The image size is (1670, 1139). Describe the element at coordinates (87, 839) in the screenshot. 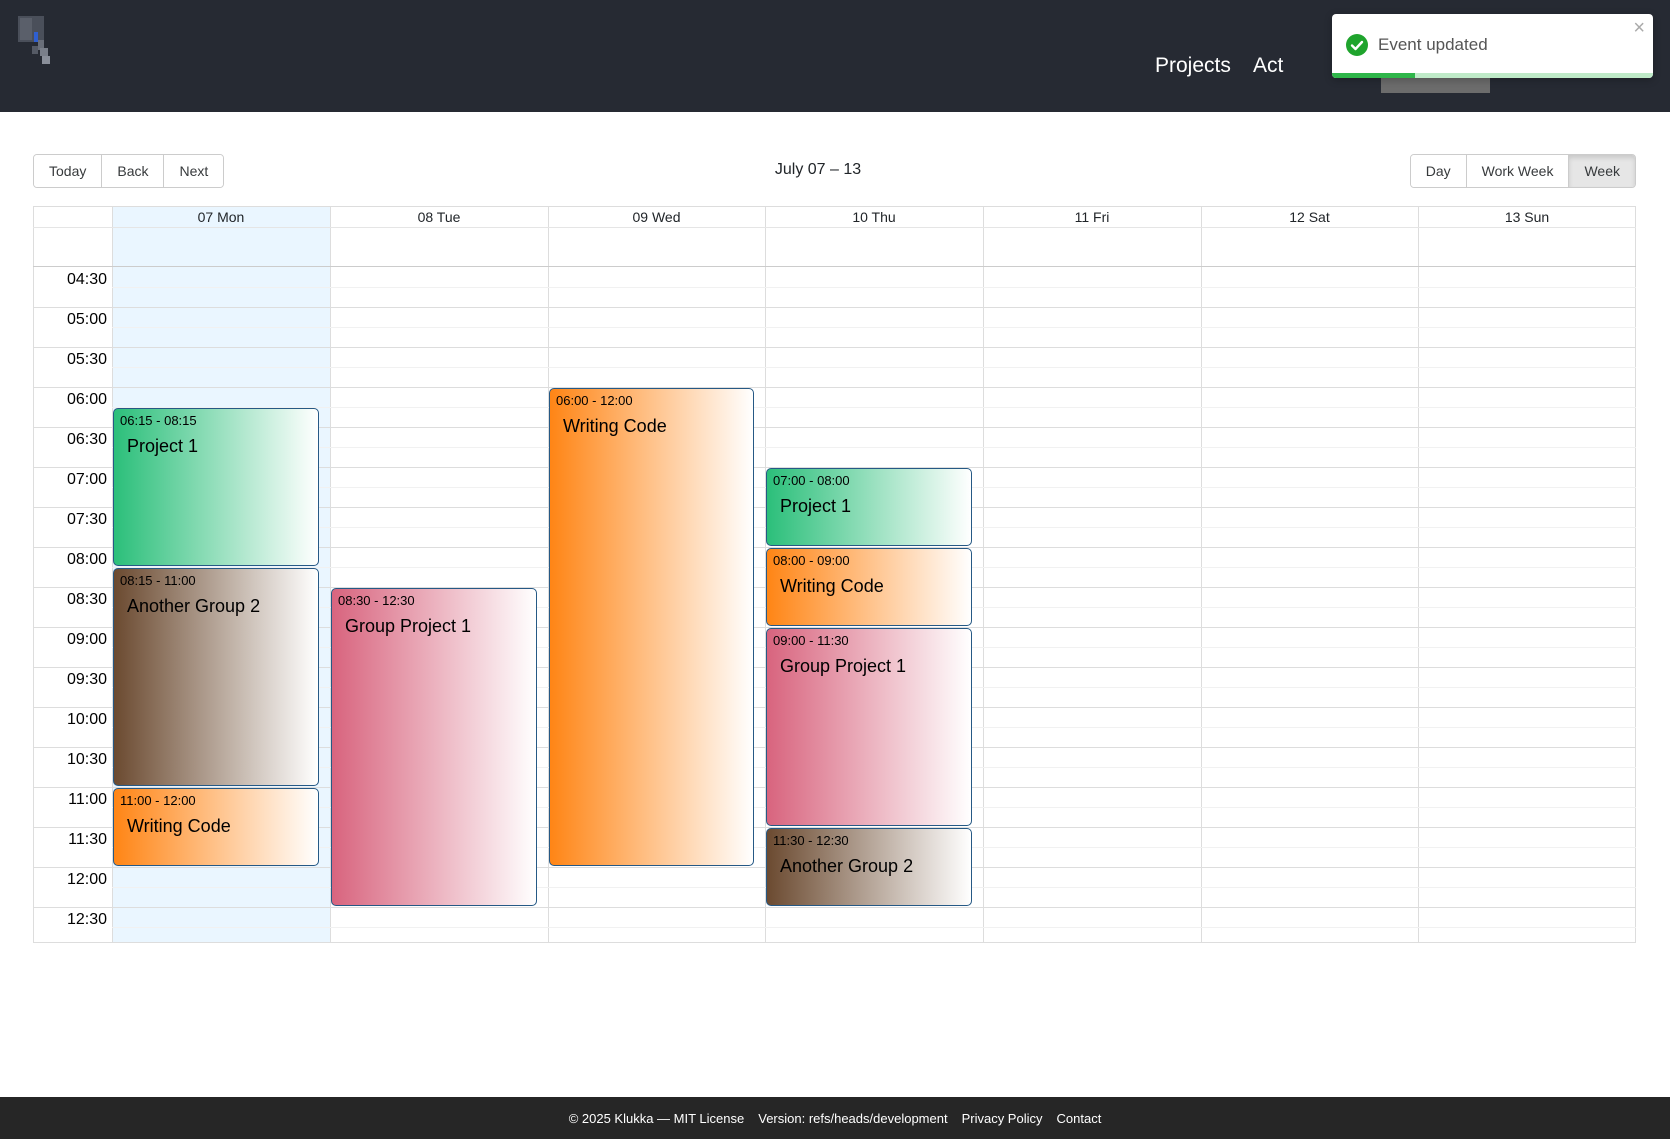

I see `time-label: 11:30` at that location.